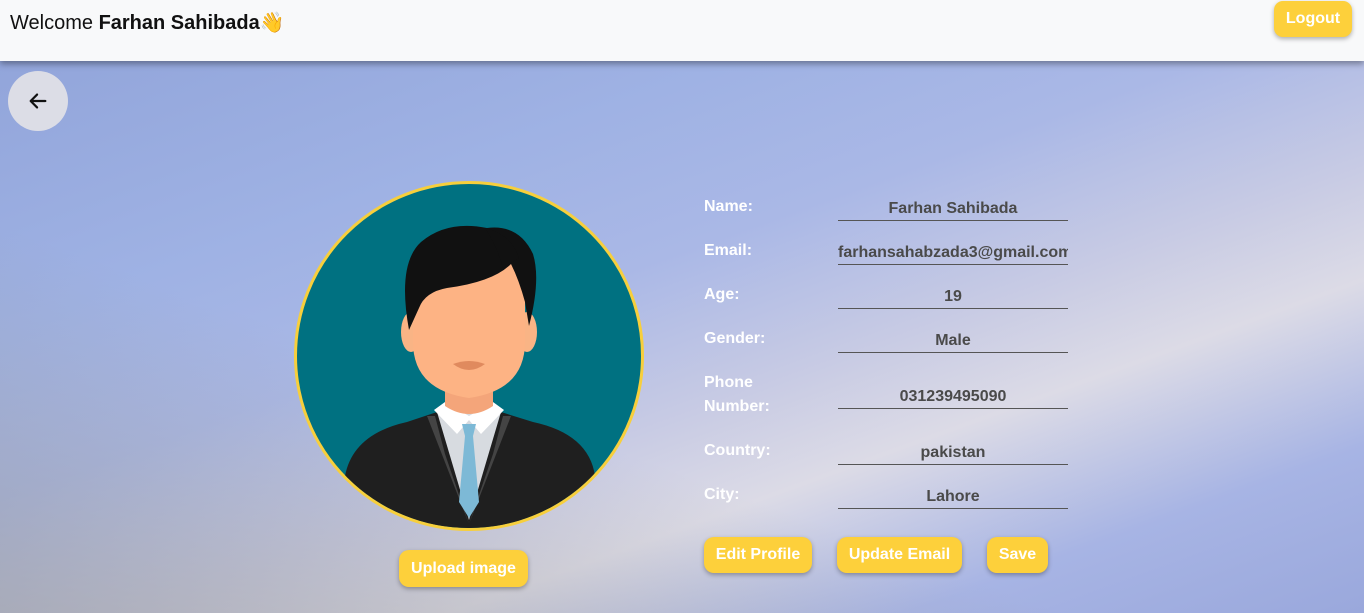 The width and height of the screenshot is (1364, 613). I want to click on welcome-prefix: Welcome, so click(51, 23).